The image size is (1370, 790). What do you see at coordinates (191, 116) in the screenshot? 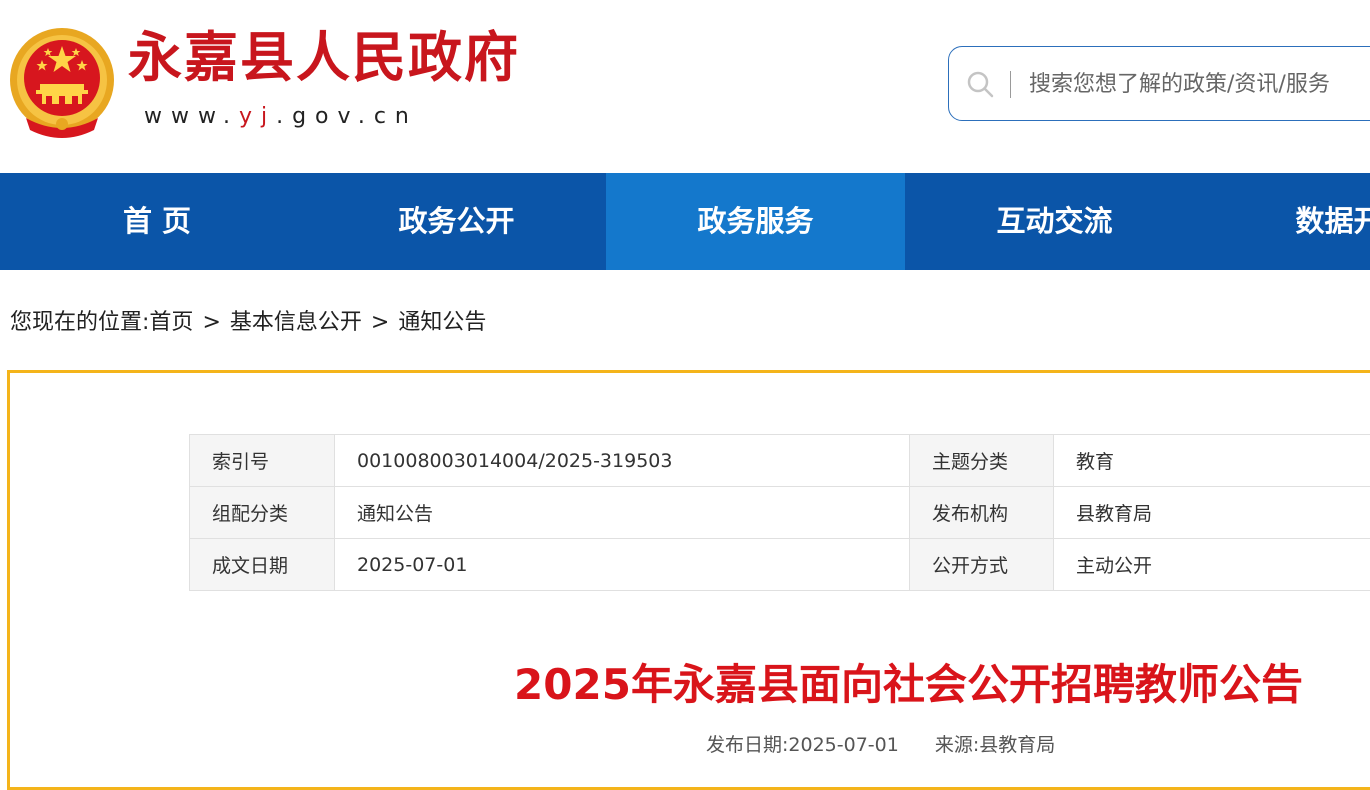
I see `url-prefix: www.` at bounding box center [191, 116].